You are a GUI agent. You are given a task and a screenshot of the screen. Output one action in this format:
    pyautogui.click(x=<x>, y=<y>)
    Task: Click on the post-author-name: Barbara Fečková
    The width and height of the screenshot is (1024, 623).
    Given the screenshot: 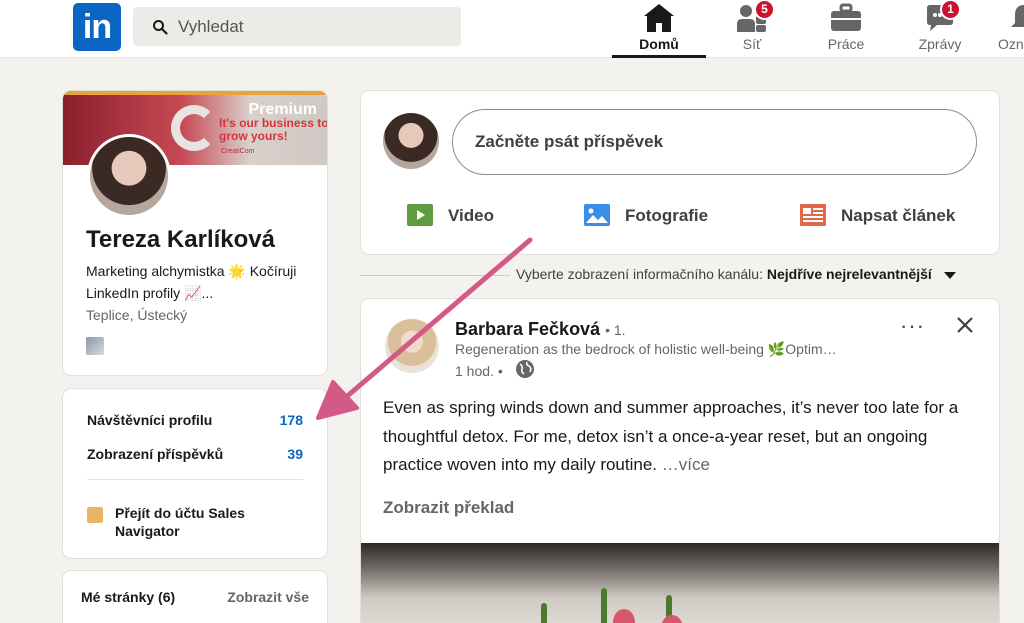 What is the action you would take?
    pyautogui.click(x=528, y=329)
    